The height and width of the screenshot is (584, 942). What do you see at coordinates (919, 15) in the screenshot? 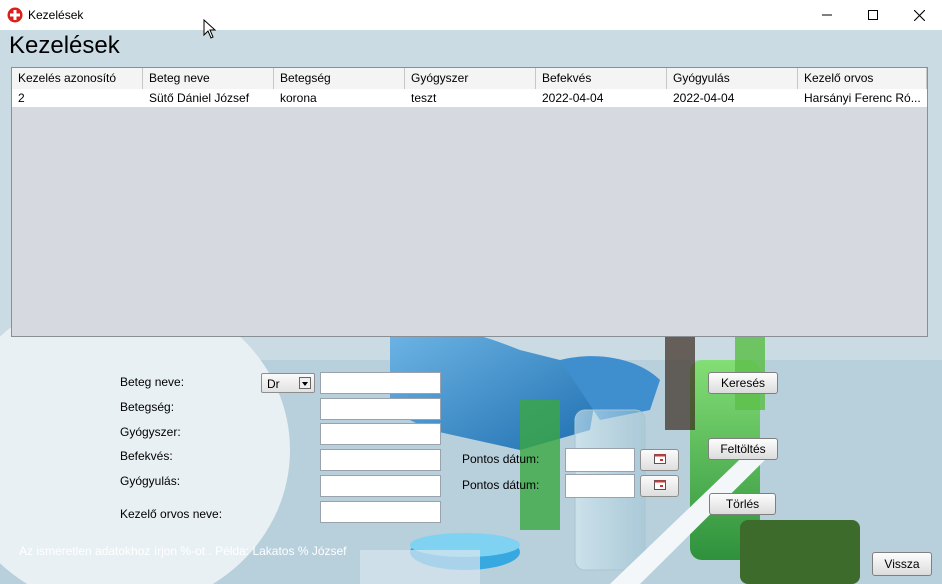
I see `close-button` at bounding box center [919, 15].